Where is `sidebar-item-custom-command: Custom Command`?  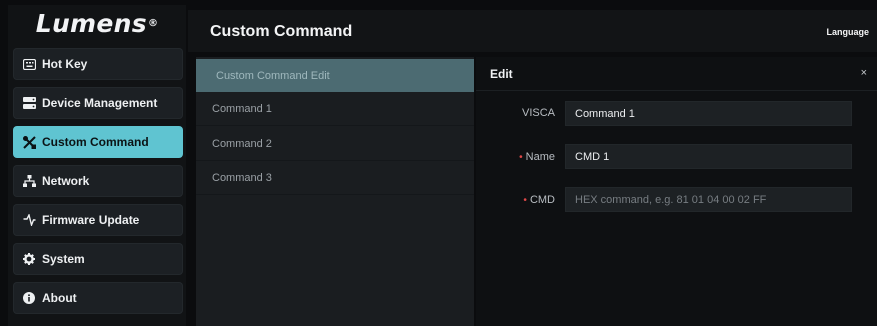 sidebar-item-custom-command: Custom Command is located at coordinates (98, 142).